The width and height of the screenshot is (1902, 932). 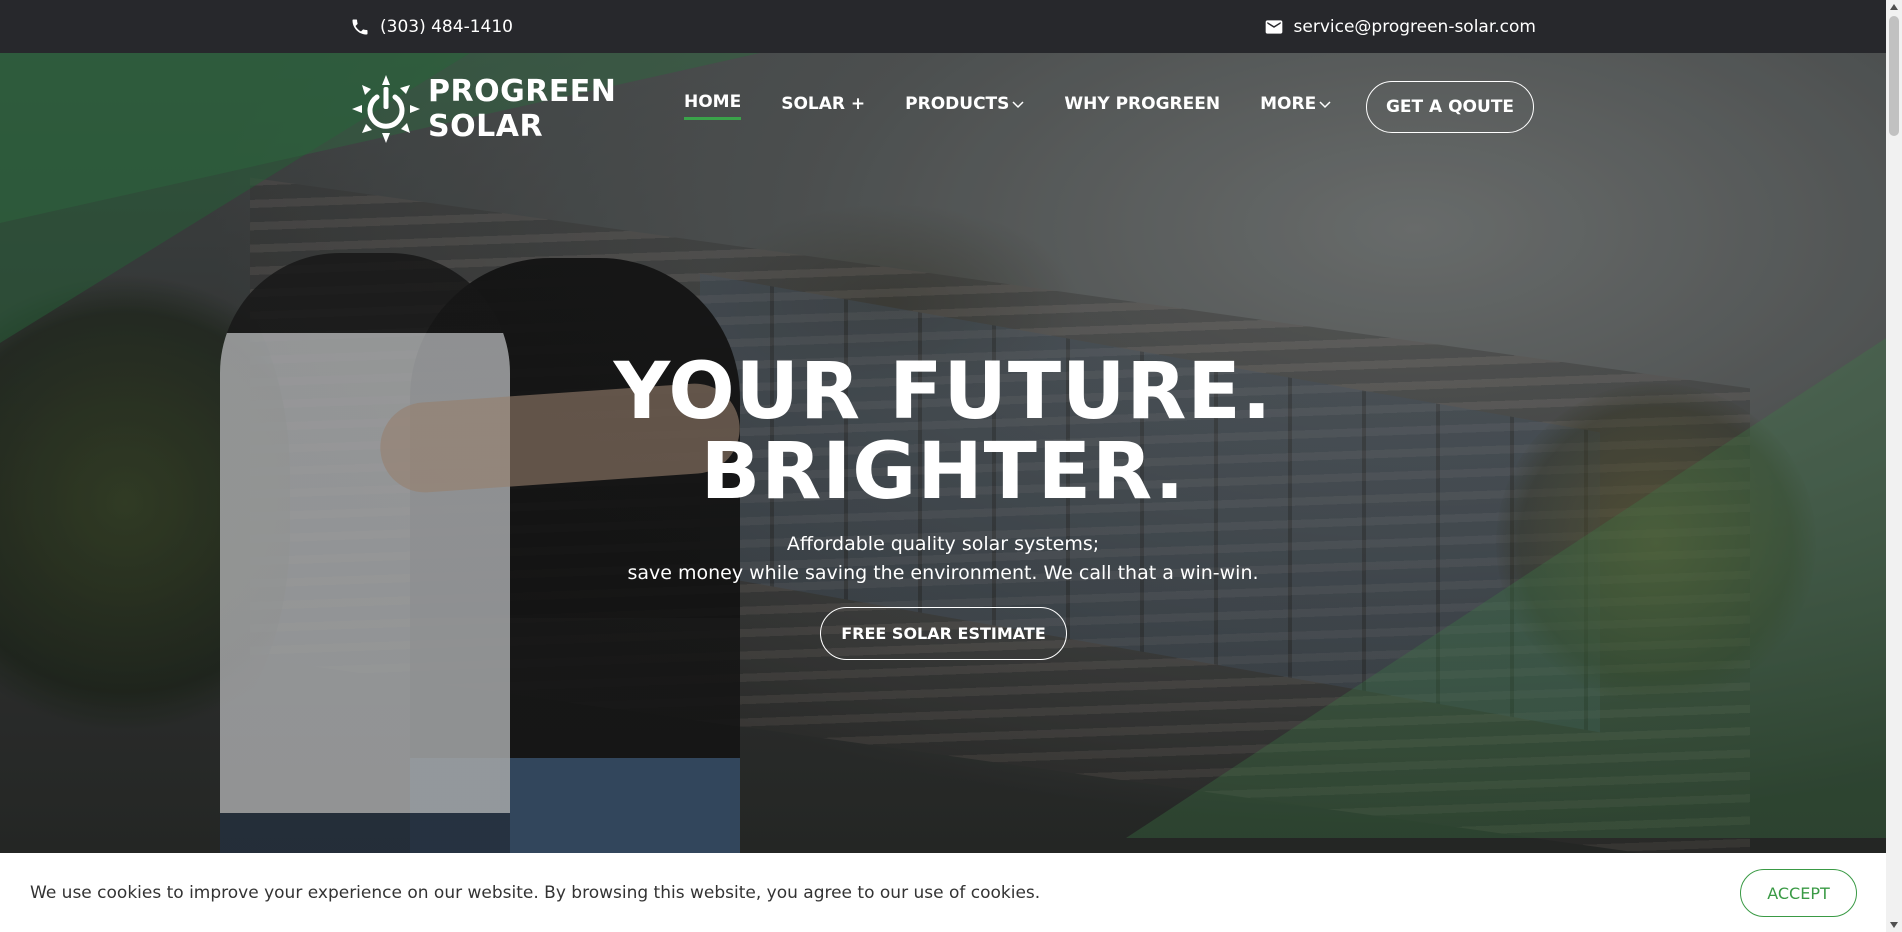 I want to click on get-a-quote-button: GET A QOUTE, so click(x=1450, y=107).